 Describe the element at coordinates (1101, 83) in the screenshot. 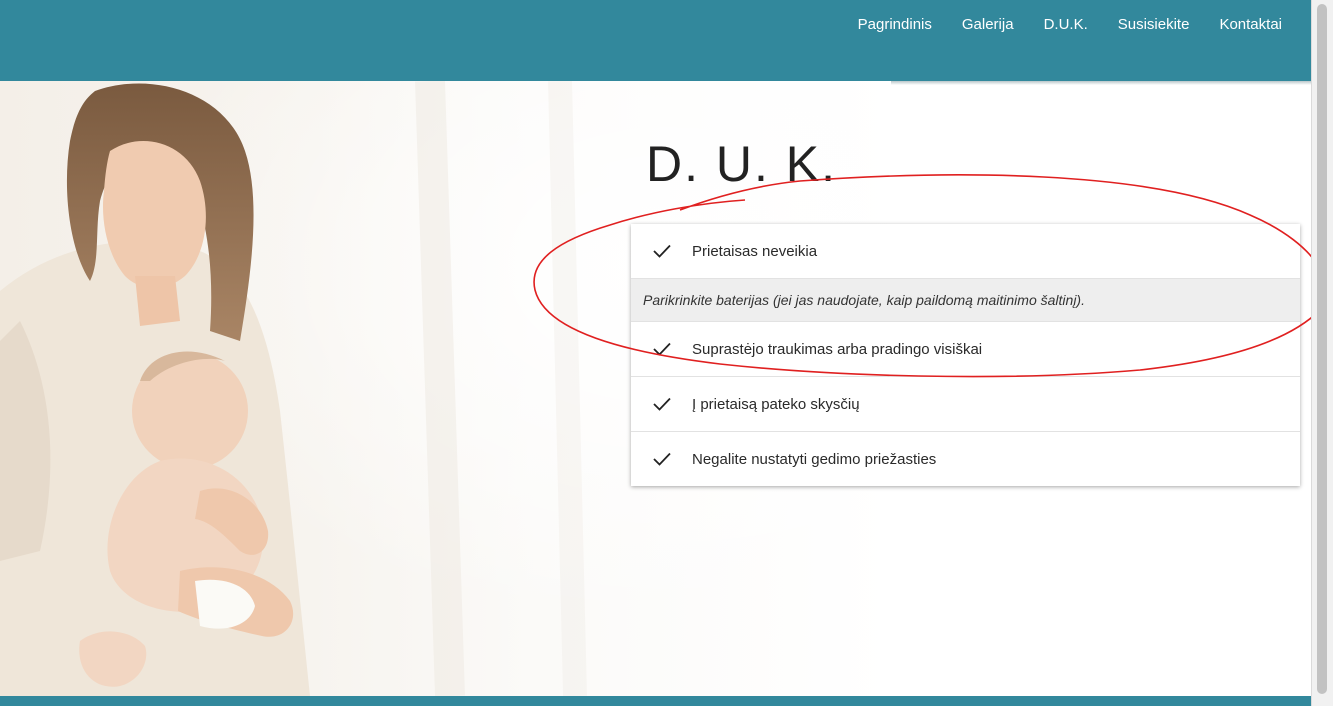

I see `header-shadow` at that location.